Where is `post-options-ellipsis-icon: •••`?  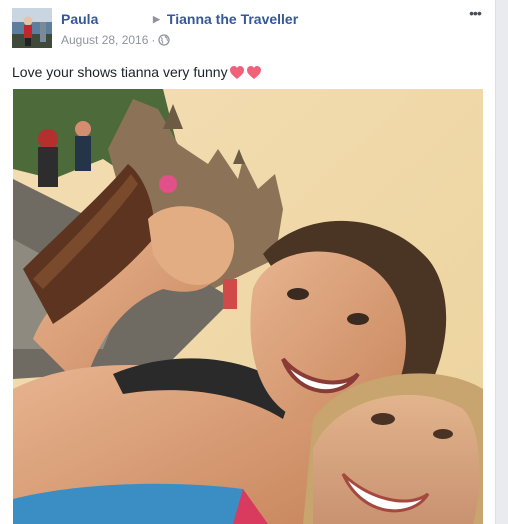
post-options-ellipsis-icon: ••• is located at coordinates (475, 14).